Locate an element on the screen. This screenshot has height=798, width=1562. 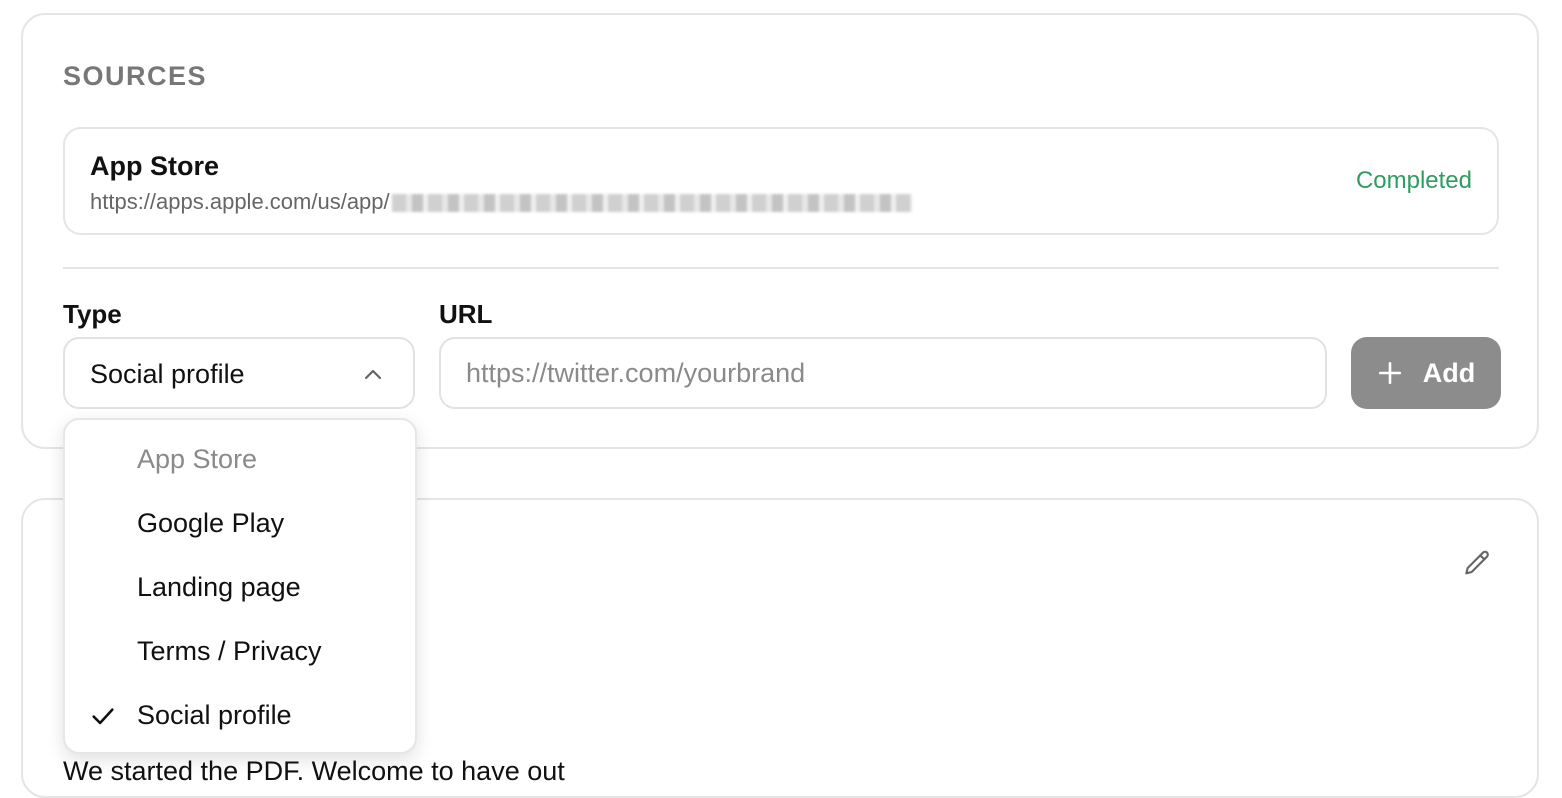
details-text: We started the PDF. Welcome to have out is located at coordinates (314, 771).